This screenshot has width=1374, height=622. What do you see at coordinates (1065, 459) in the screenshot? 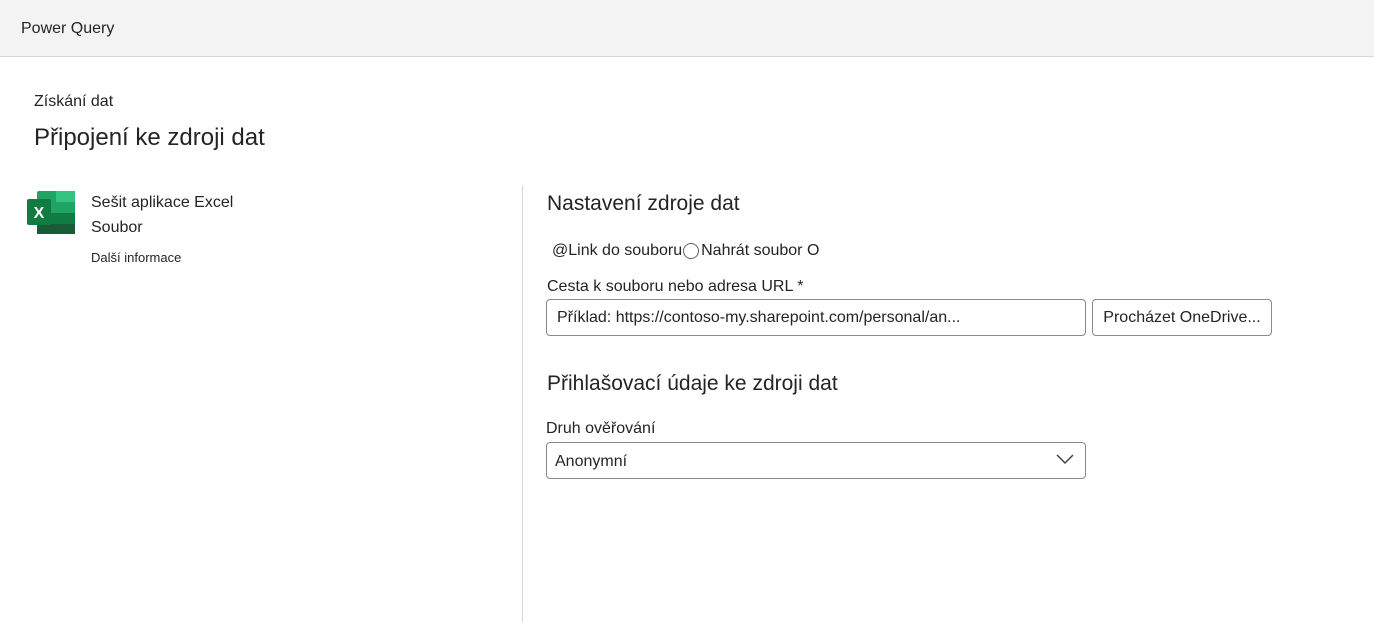
I see `chevron-down-icon` at bounding box center [1065, 459].